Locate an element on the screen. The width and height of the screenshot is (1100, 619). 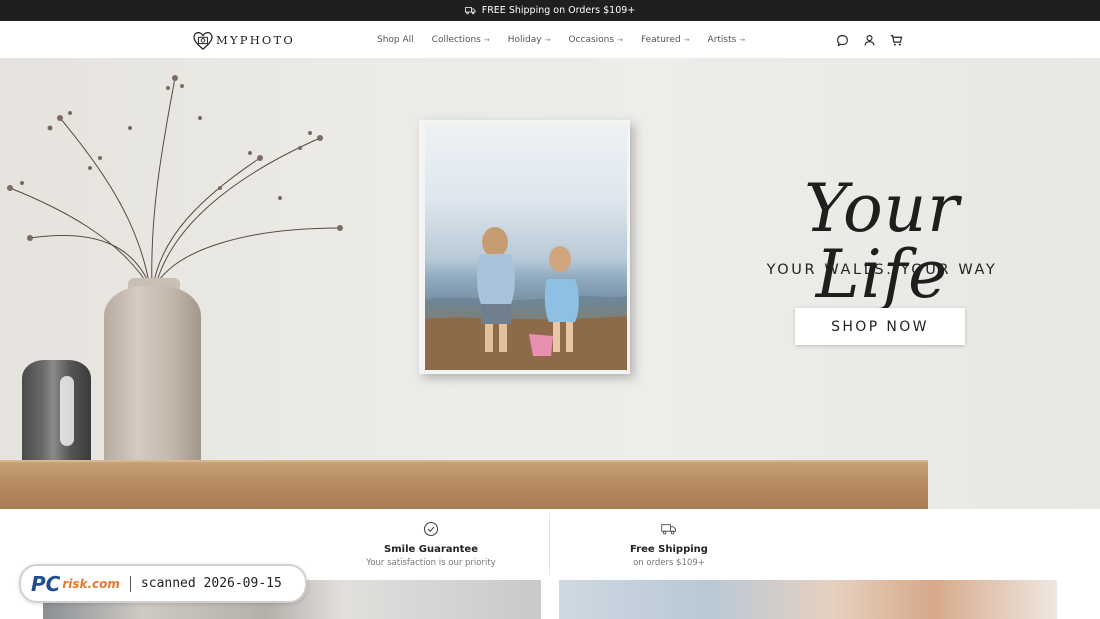
nav-item-label: Artists is located at coordinates (722, 39).